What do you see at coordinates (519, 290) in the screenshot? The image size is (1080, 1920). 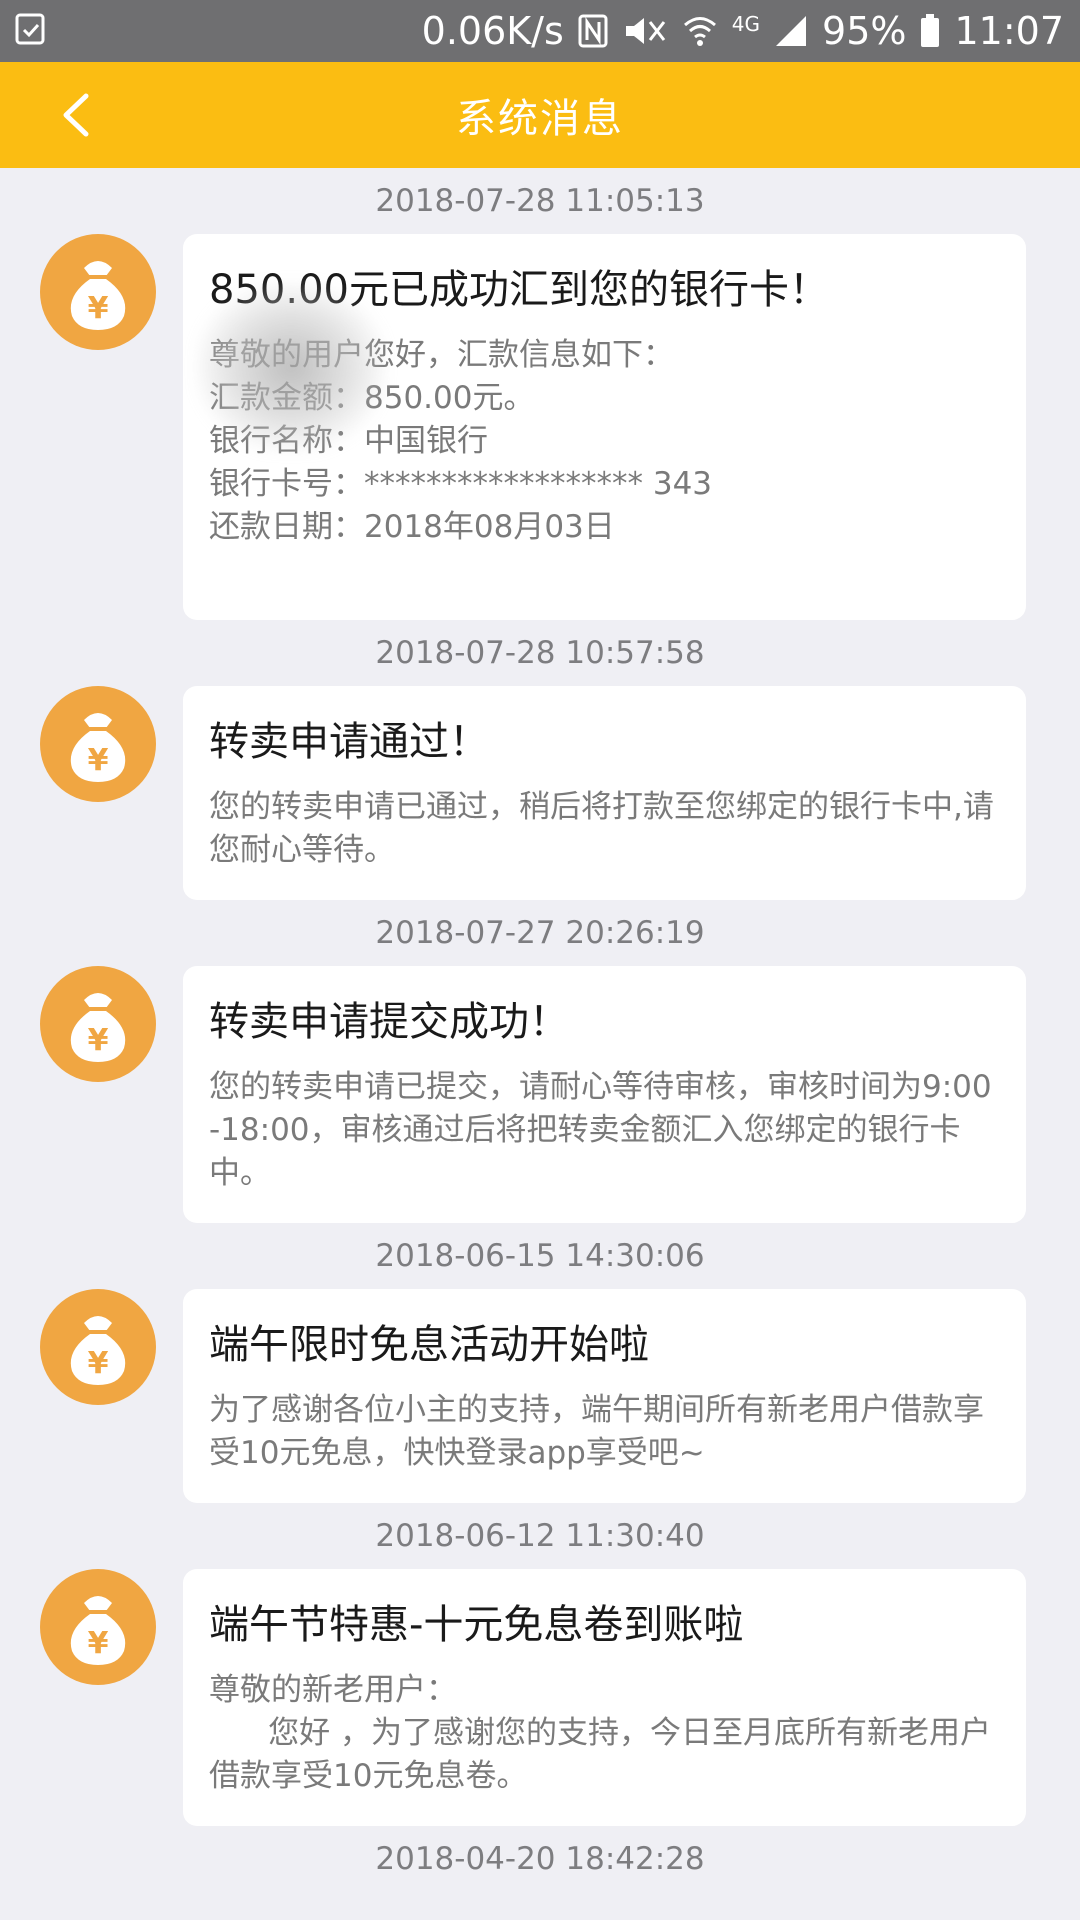 I see `message-title: 850.00元已成功汇到您的银行卡！` at bounding box center [519, 290].